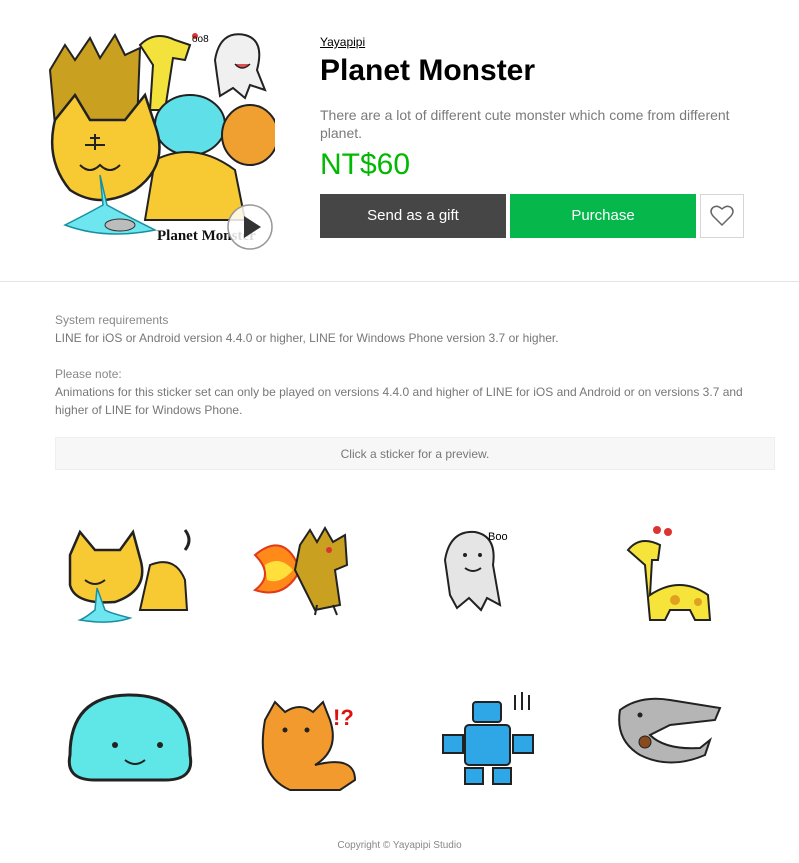 The height and width of the screenshot is (863, 799). Describe the element at coordinates (320, 585) in the screenshot. I see `sticker-fire-dino` at that location.